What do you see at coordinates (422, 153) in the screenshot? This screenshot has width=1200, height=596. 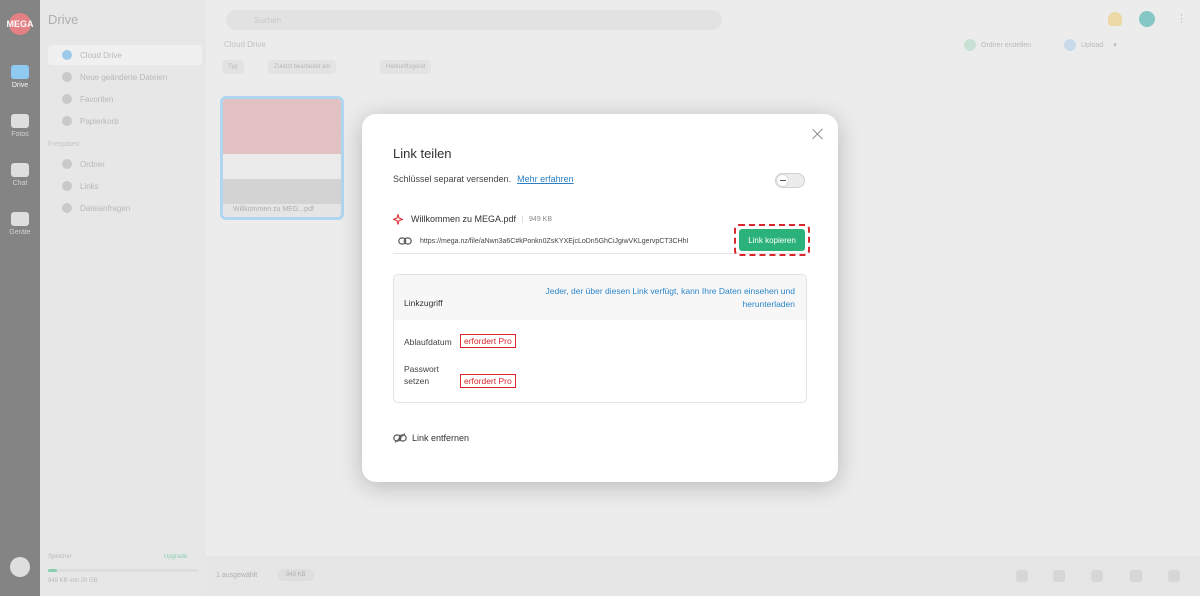 I see `dialog-title: Link teilen` at bounding box center [422, 153].